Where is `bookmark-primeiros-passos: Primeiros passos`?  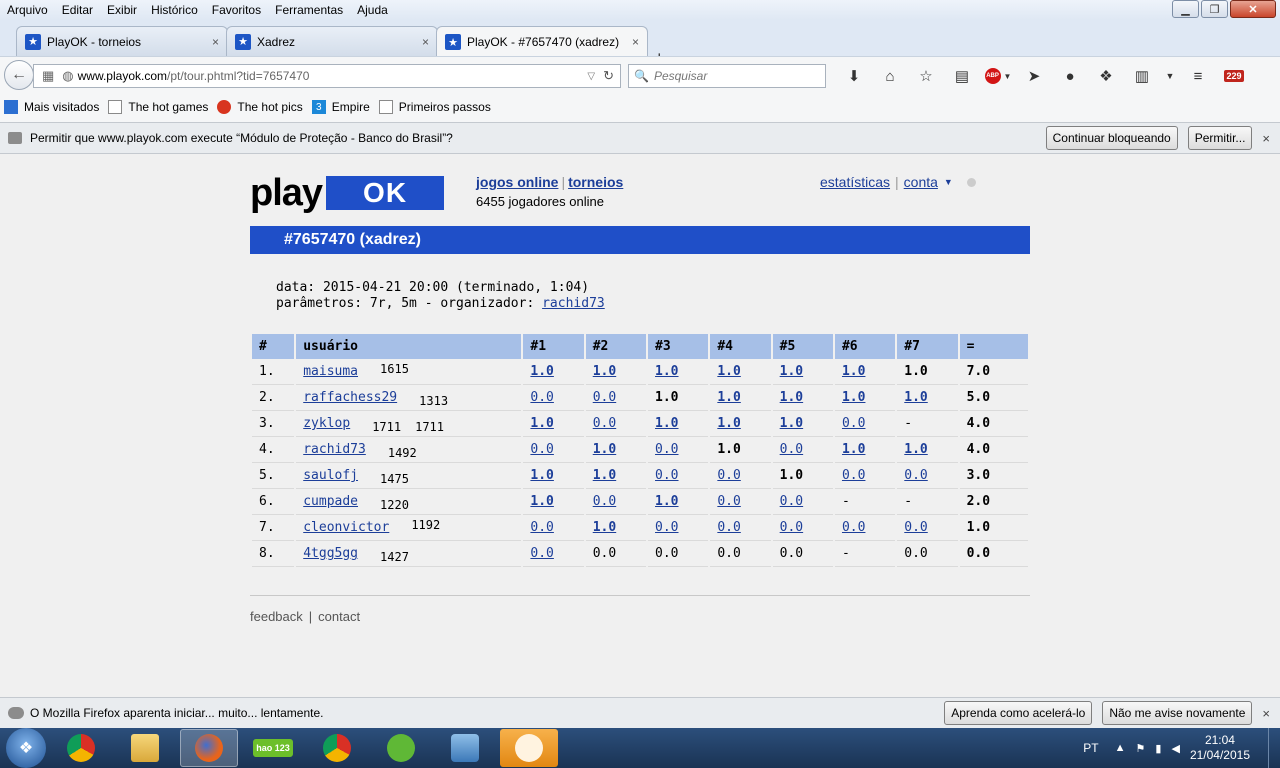 bookmark-primeiros-passos: Primeiros passos is located at coordinates (434, 107).